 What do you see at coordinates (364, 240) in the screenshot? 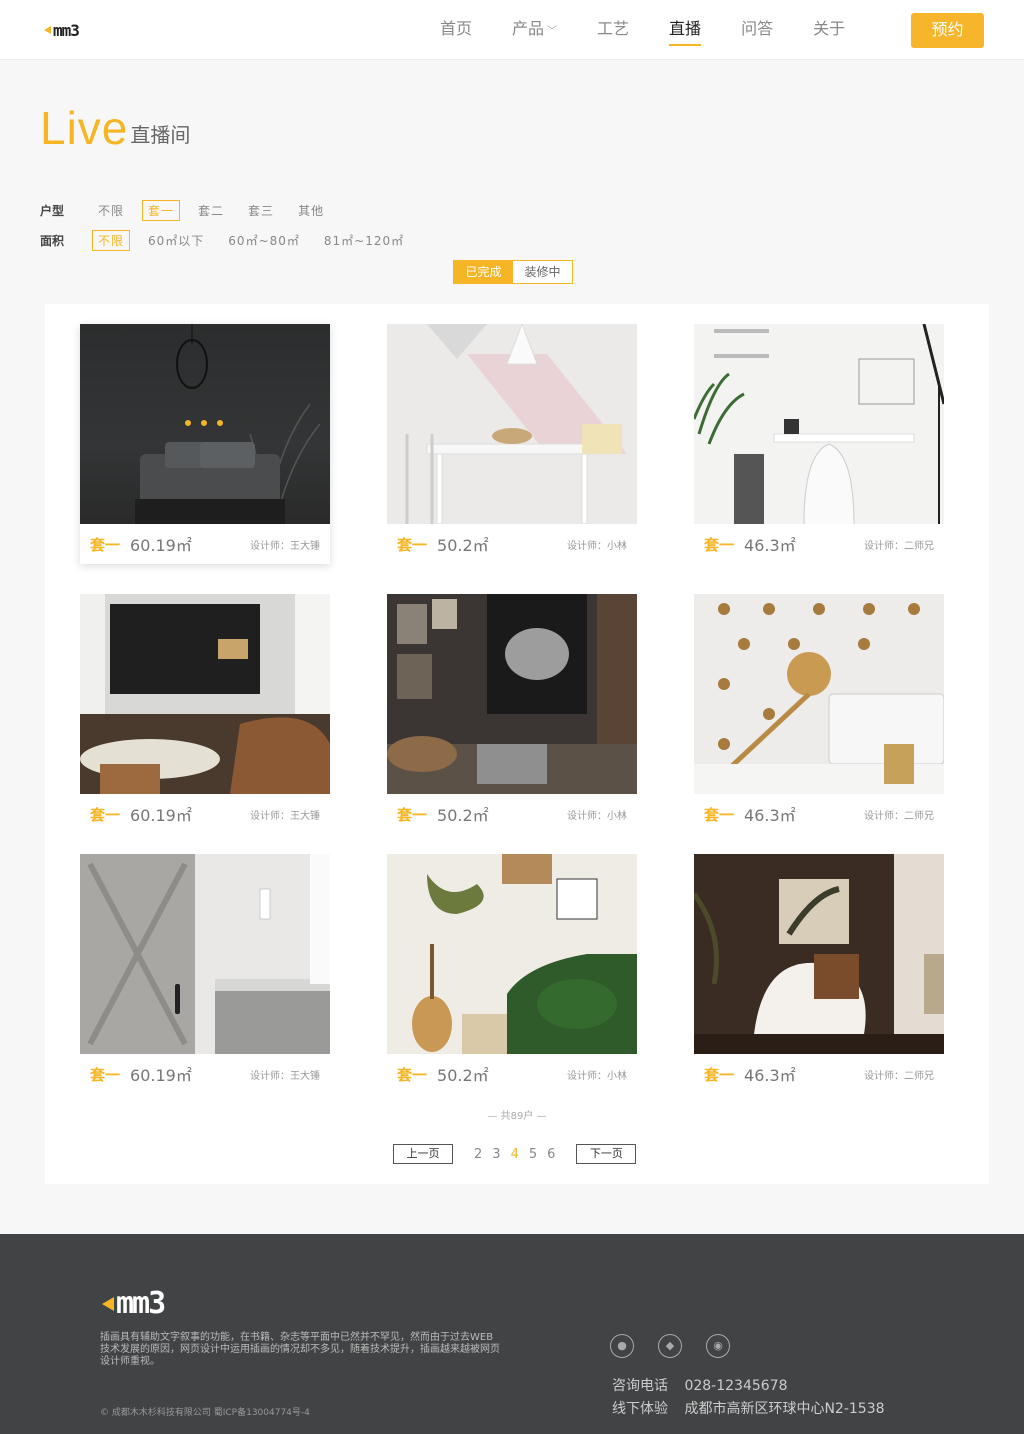
I see `filter-area-option: 81㎡~120㎡` at bounding box center [364, 240].